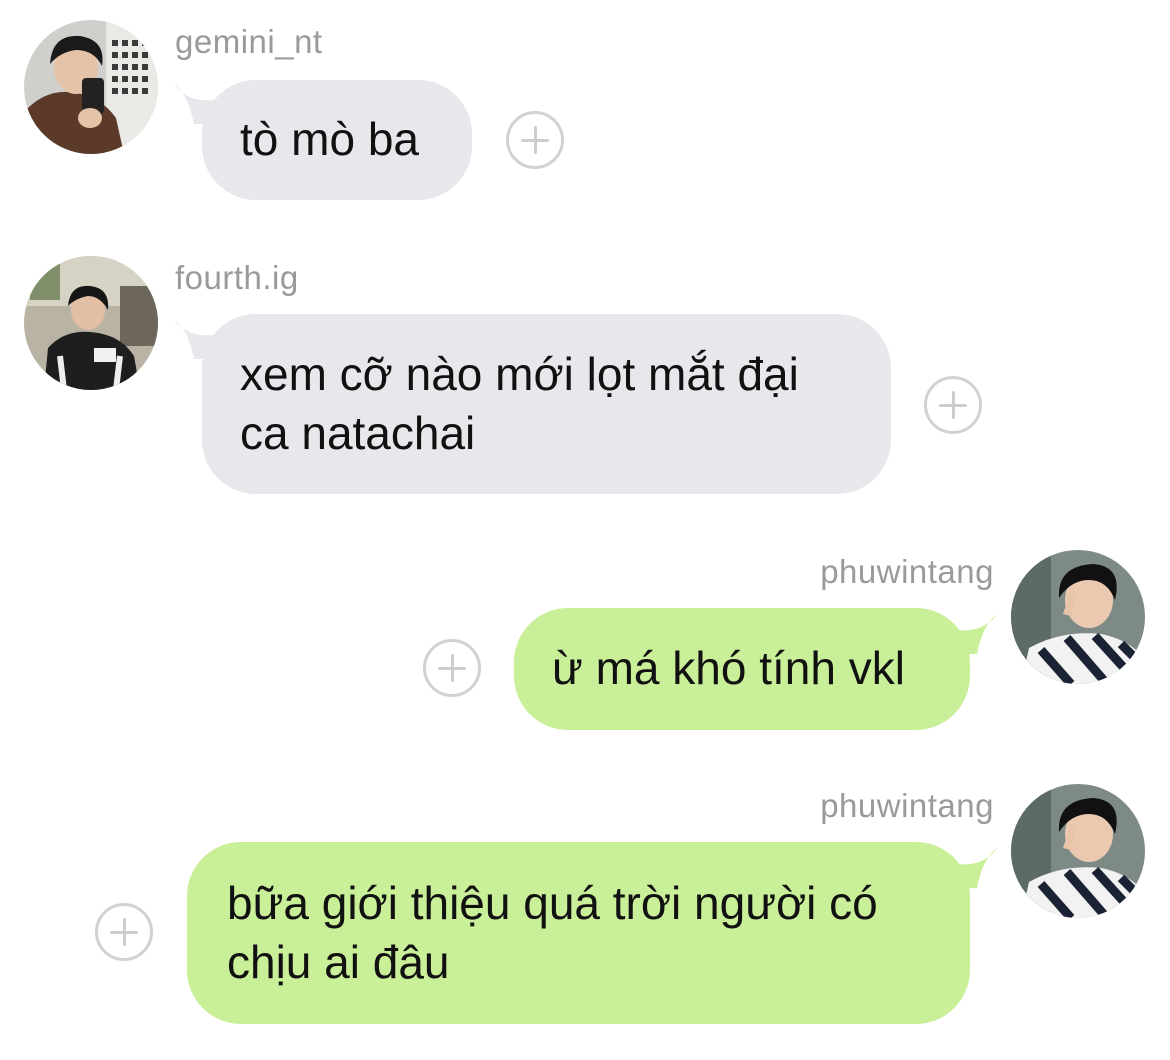 The width and height of the screenshot is (1170, 1060). What do you see at coordinates (552, 903) in the screenshot?
I see `message-text-line: bữa giới thiệu quá trời người có` at bounding box center [552, 903].